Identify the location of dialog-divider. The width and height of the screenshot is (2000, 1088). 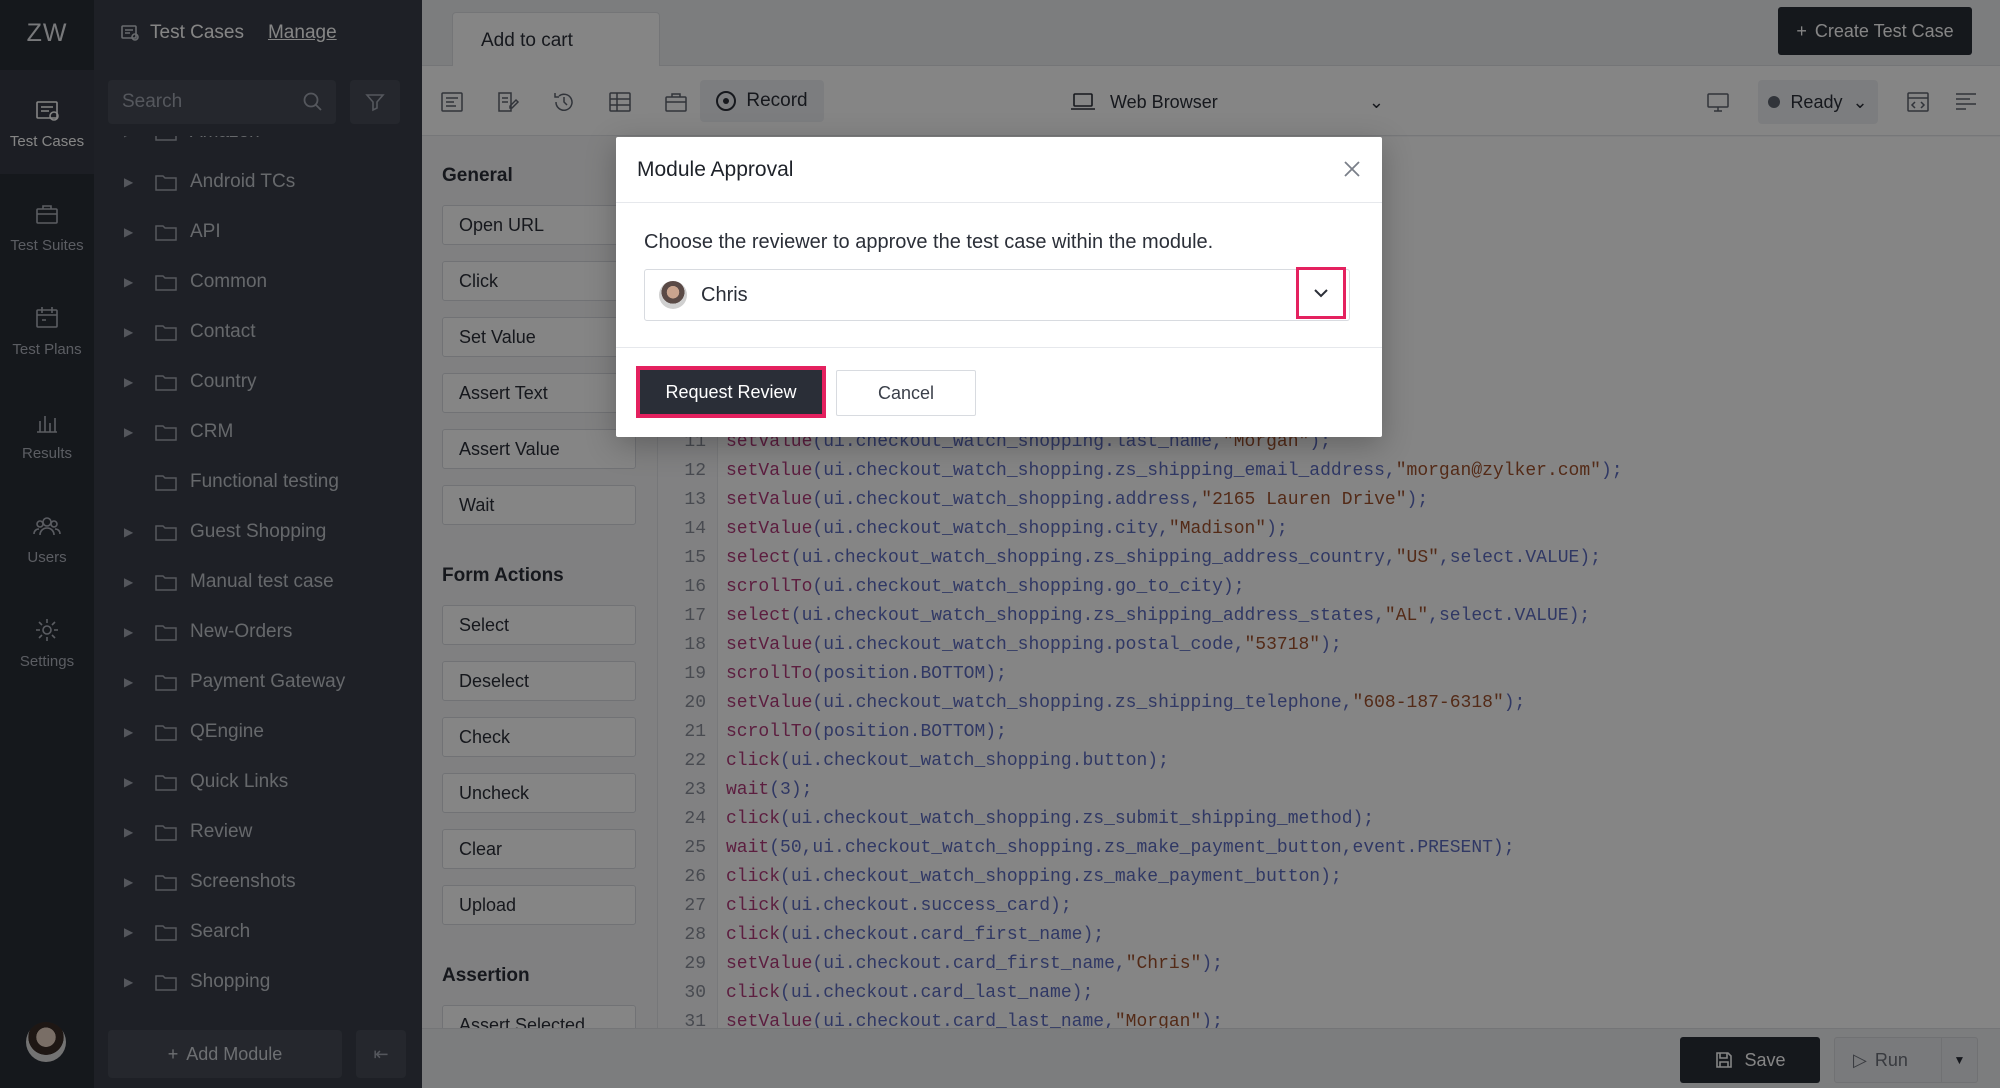
(999, 347).